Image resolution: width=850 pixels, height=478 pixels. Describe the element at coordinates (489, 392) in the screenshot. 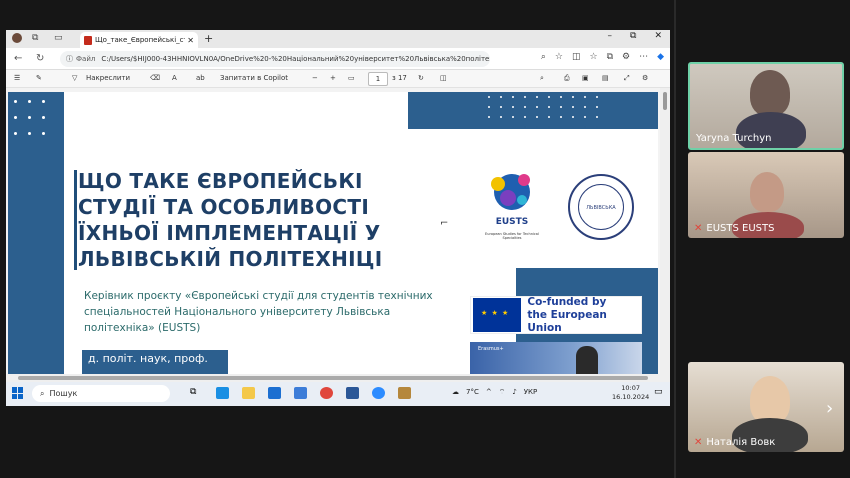

I see `tray-chevron-icon: ^` at that location.